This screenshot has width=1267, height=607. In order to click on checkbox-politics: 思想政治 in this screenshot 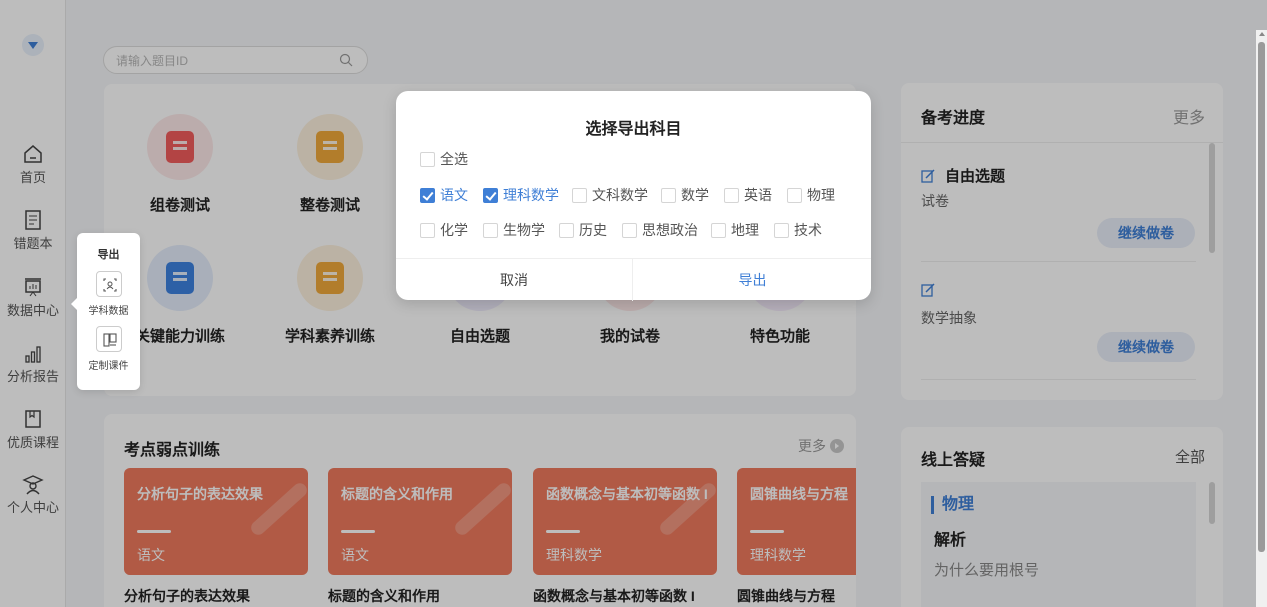, I will do `click(660, 230)`.